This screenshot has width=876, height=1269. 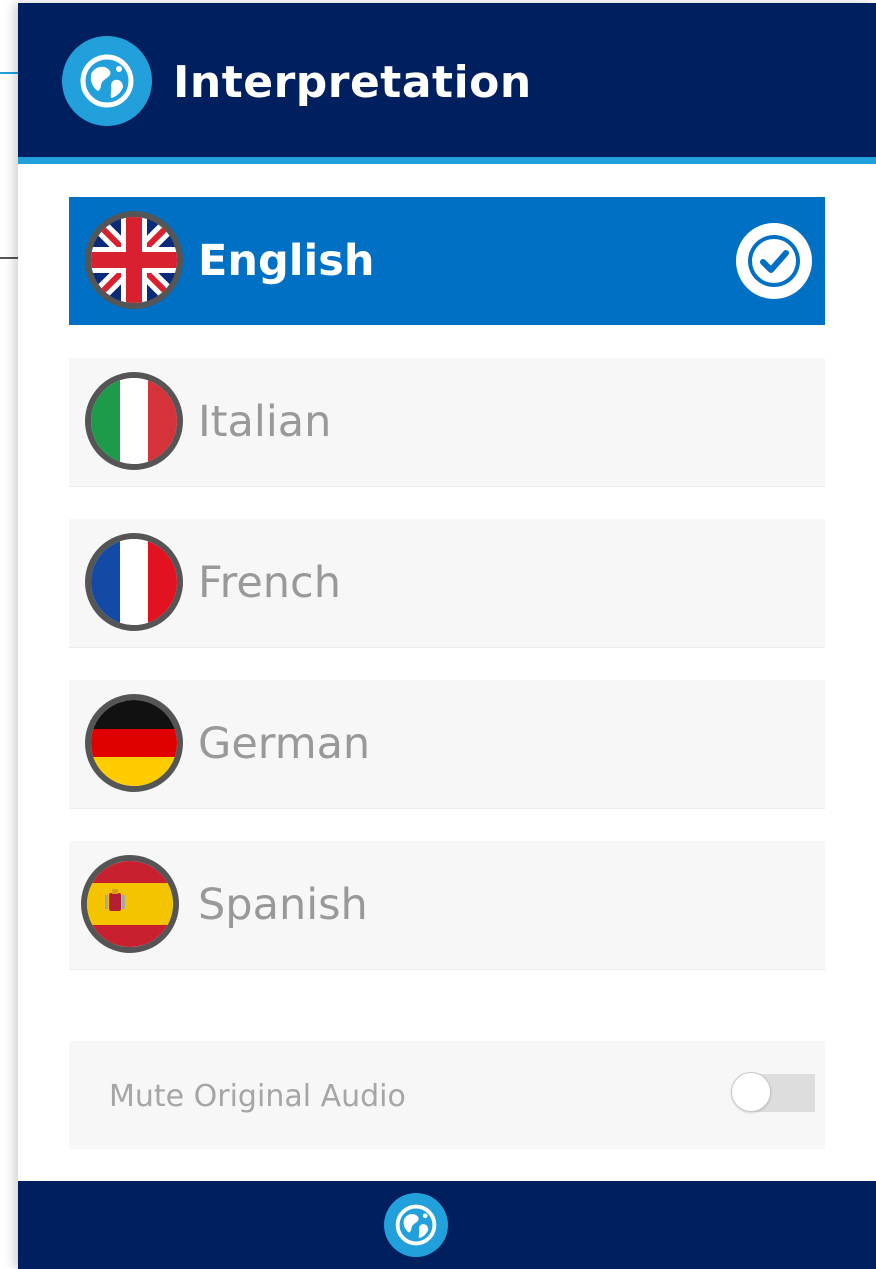 I want to click on language-label: German, so click(x=284, y=744).